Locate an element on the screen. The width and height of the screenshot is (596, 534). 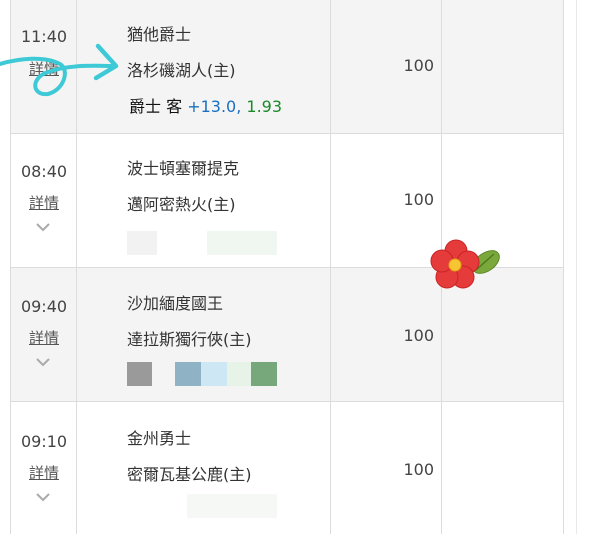
scrollbar-track is located at coordinates (576, 267).